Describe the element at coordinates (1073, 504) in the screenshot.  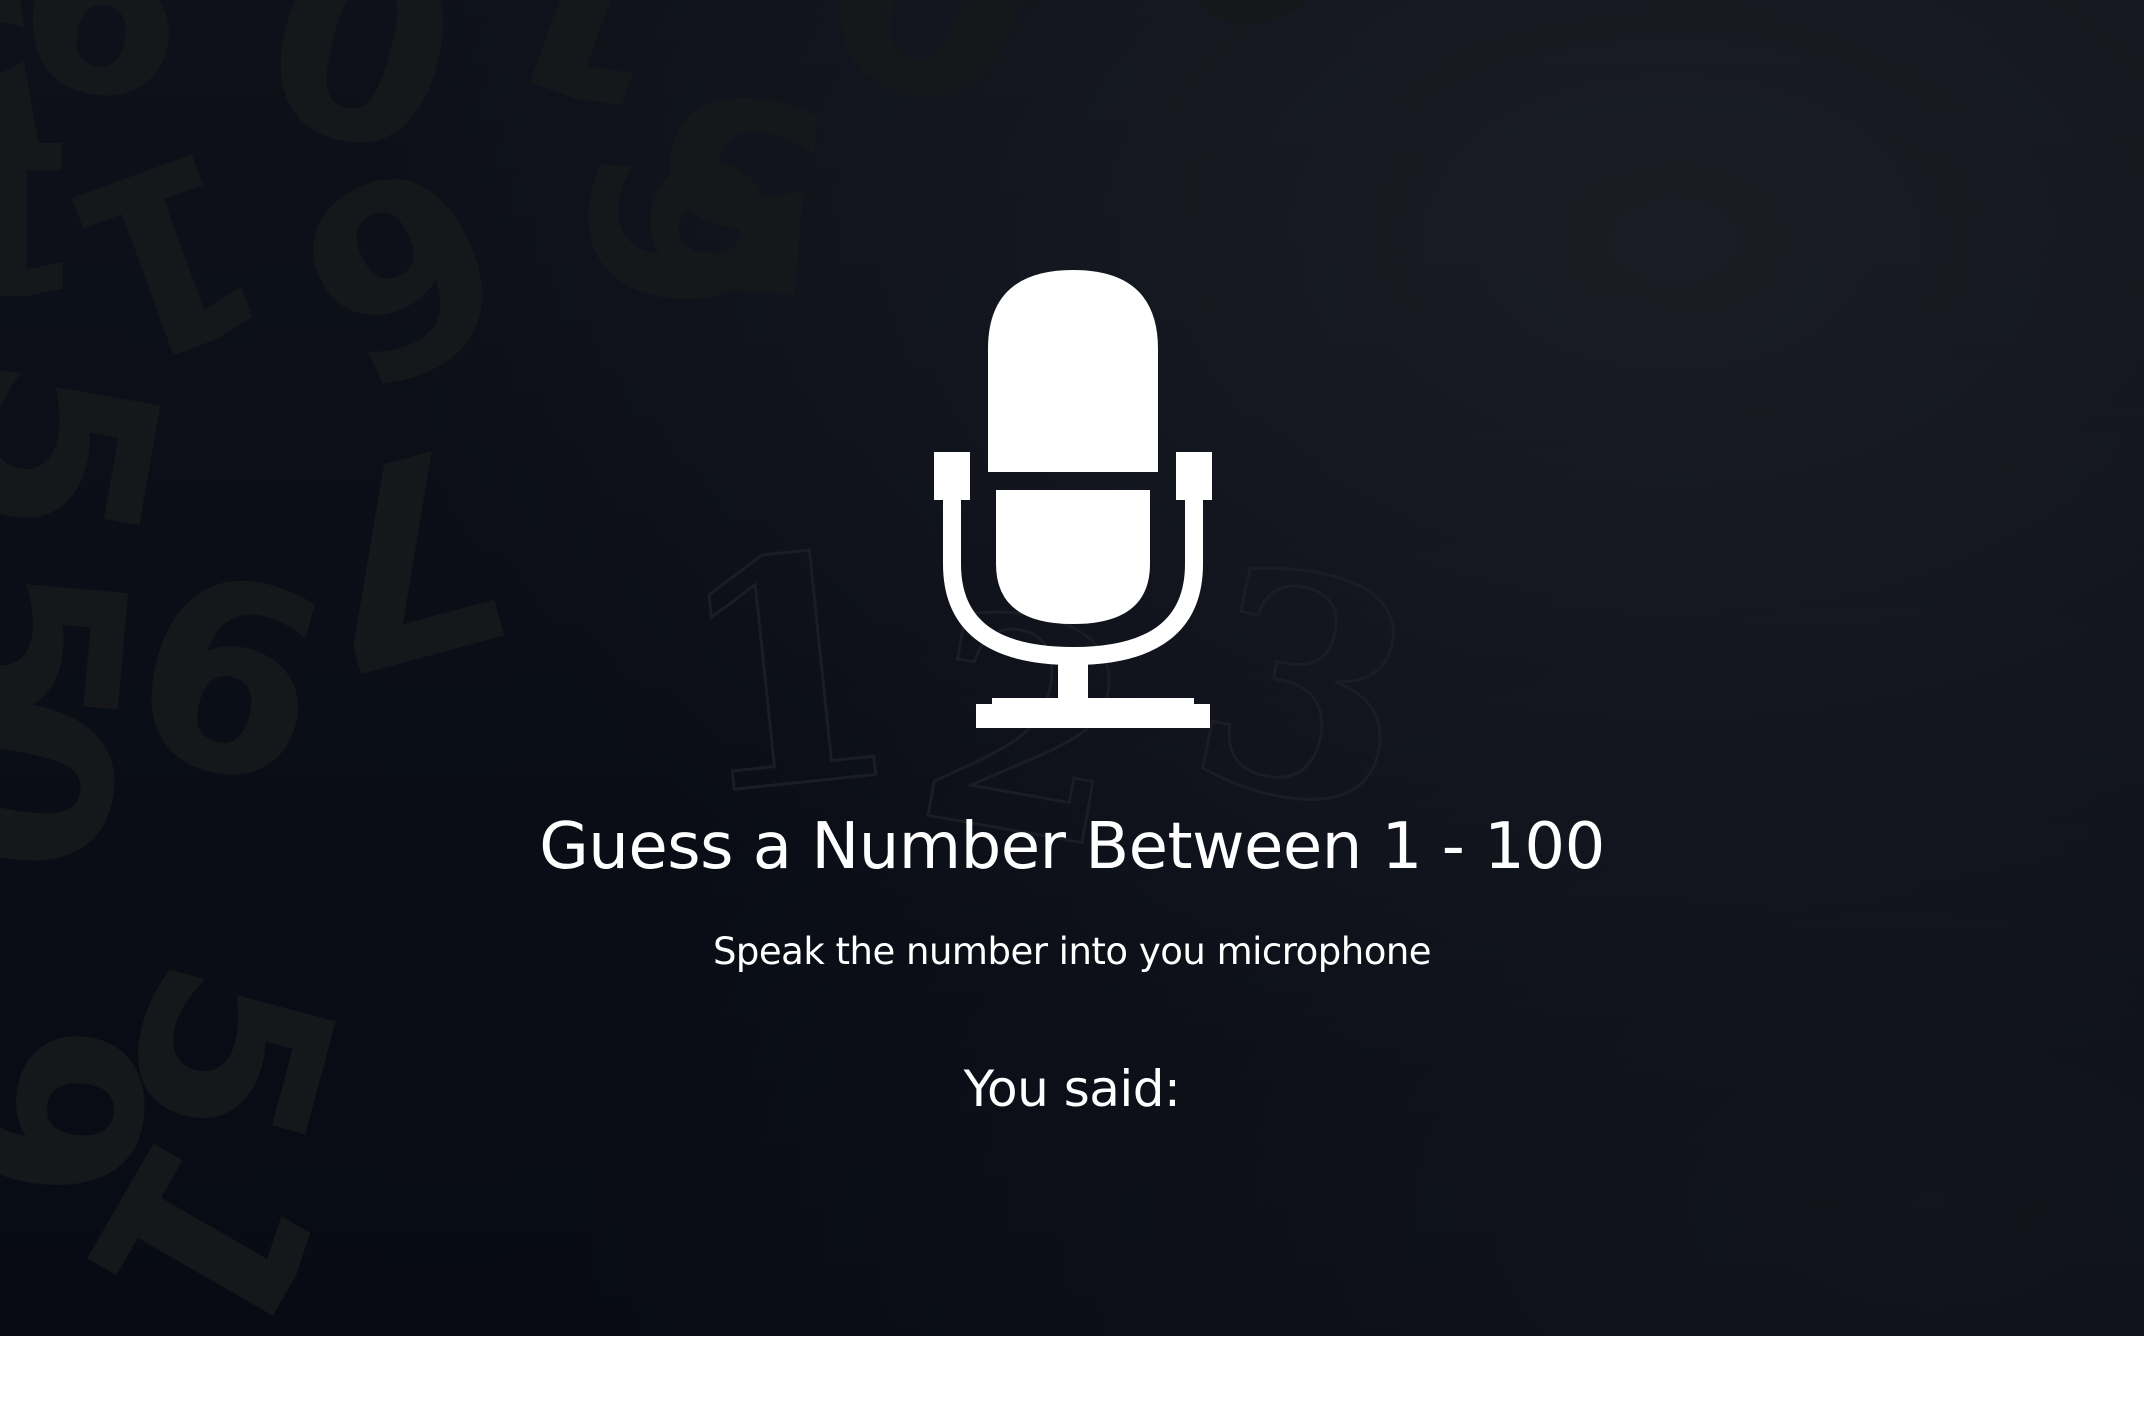
I see `microphone-icon` at that location.